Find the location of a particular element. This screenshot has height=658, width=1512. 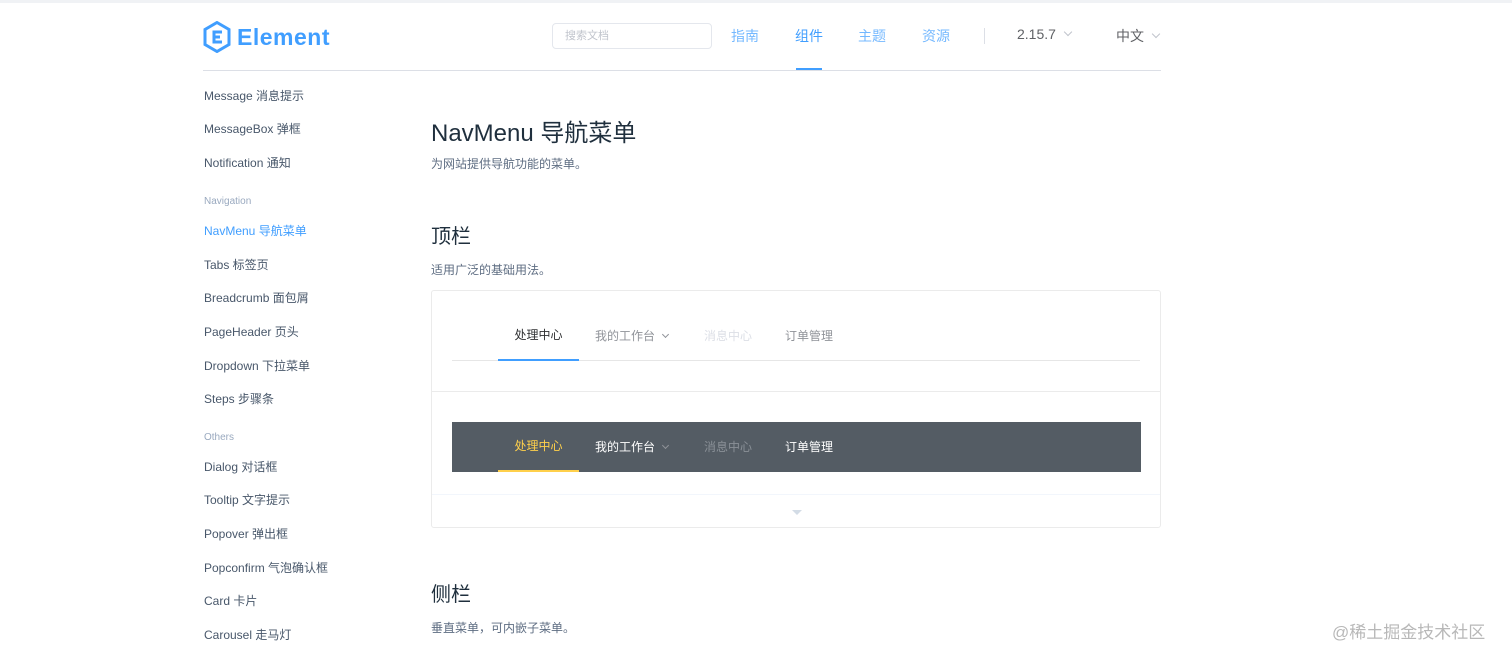

logo: Element is located at coordinates (266, 37).